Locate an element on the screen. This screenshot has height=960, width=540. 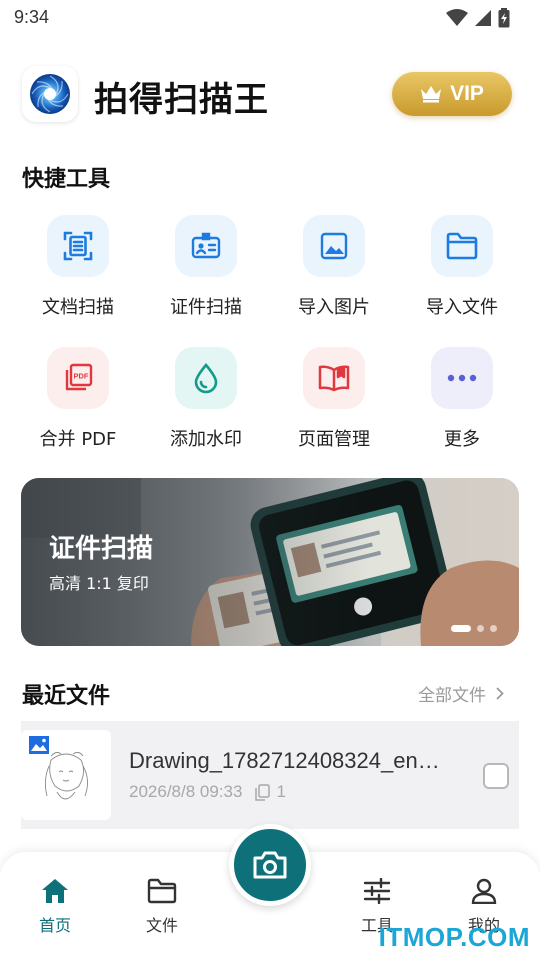
tool-label: 合并 PDF is located at coordinates (78, 439).